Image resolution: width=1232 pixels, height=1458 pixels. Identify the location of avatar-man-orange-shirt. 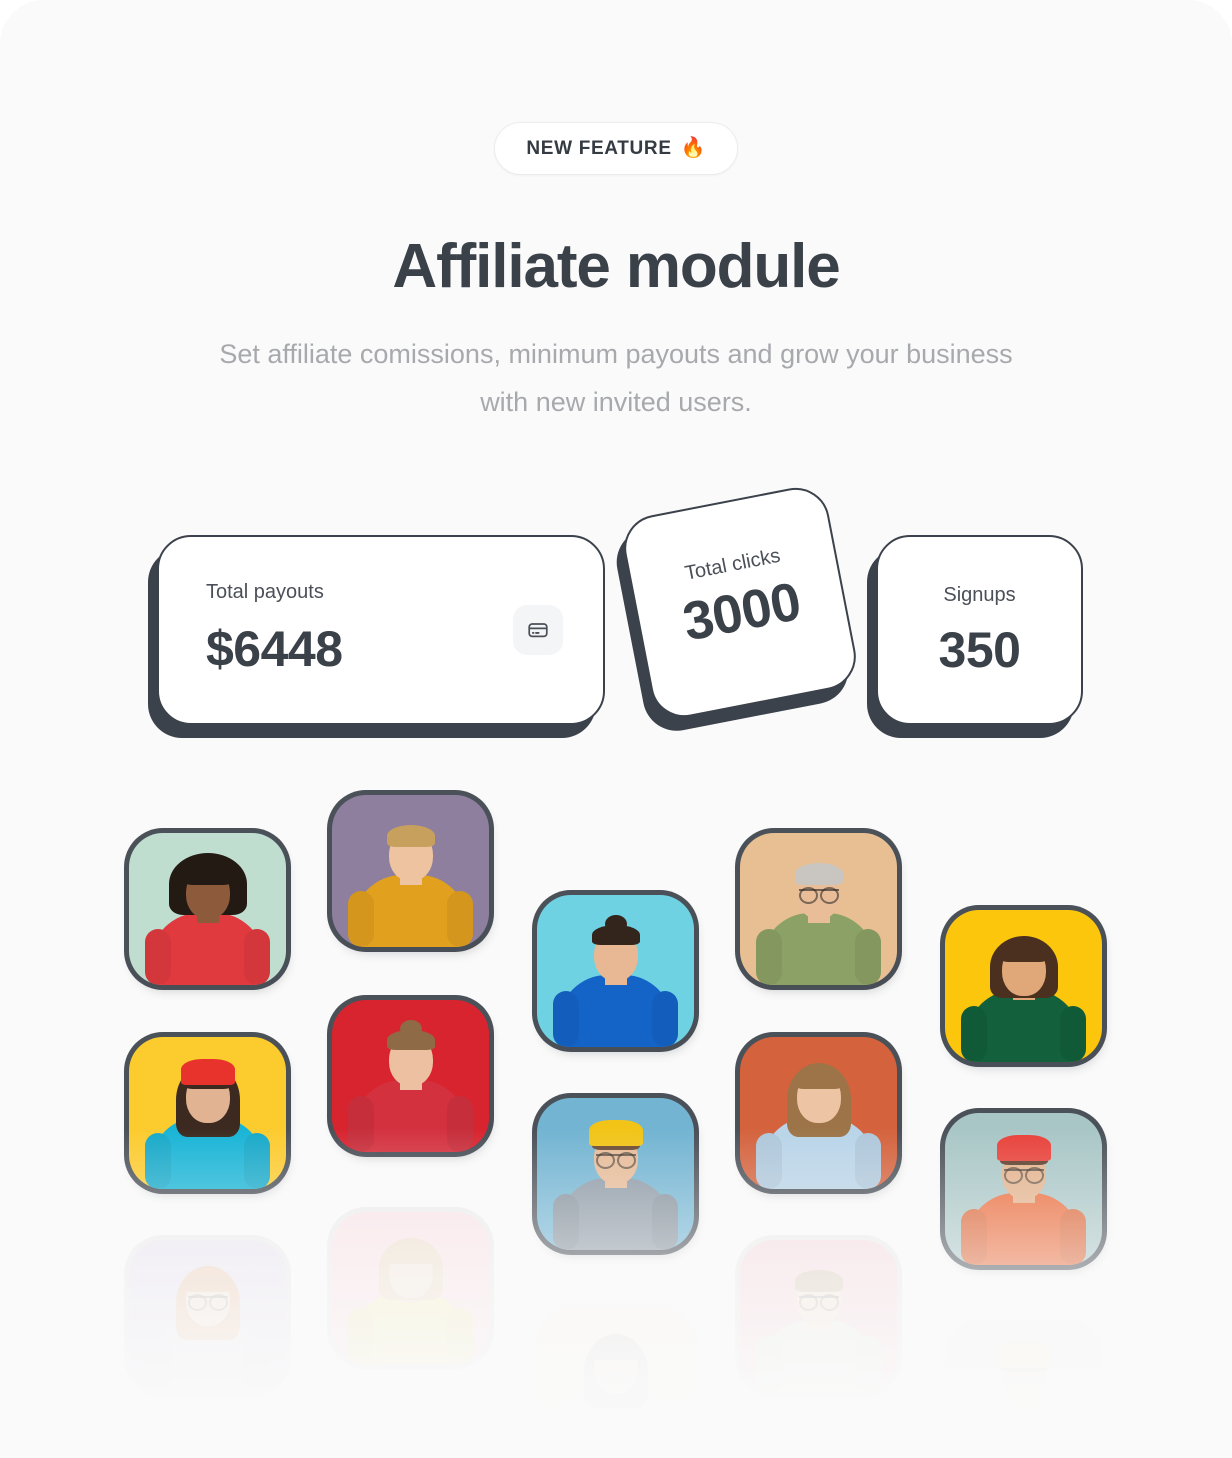
(1023, 1189).